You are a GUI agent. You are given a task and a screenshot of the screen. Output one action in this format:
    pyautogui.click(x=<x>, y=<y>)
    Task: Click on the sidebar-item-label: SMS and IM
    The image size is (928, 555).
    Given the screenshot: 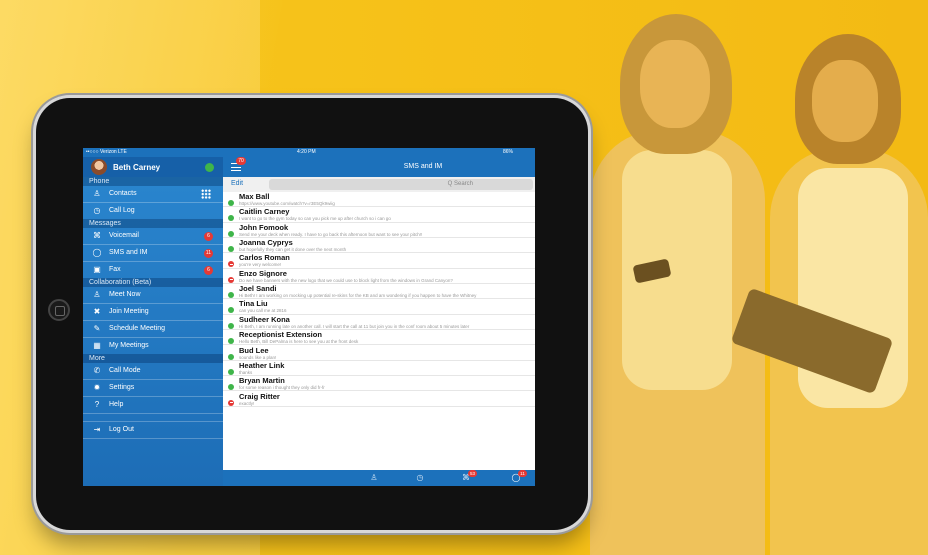 What is the action you would take?
    pyautogui.click(x=128, y=252)
    